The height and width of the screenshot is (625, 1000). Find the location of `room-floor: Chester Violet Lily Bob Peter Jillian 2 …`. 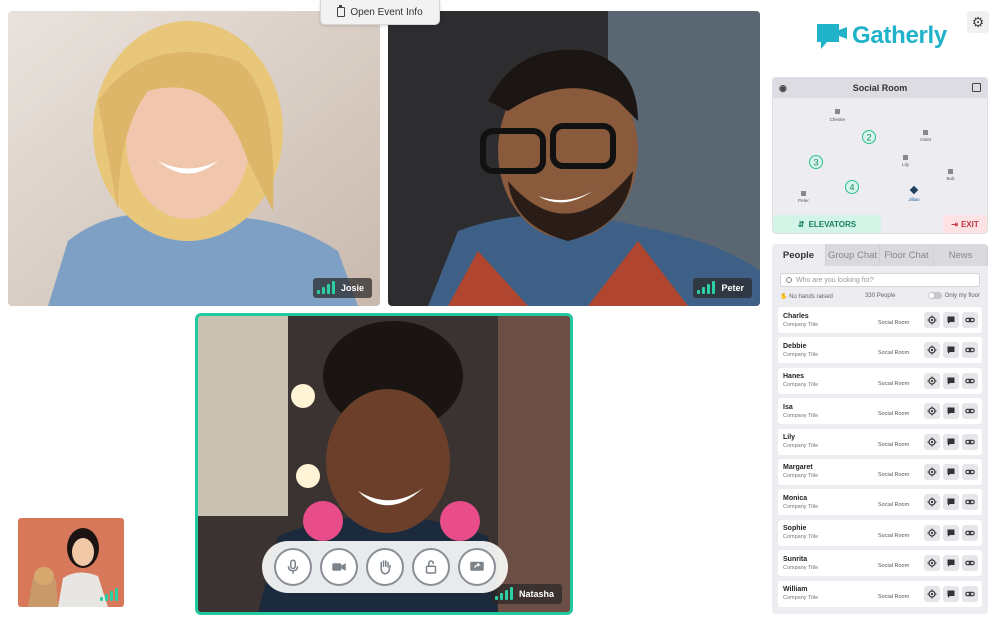

room-floor: Chester Violet Lily Bob Peter Jillian 2 … is located at coordinates (880, 157).